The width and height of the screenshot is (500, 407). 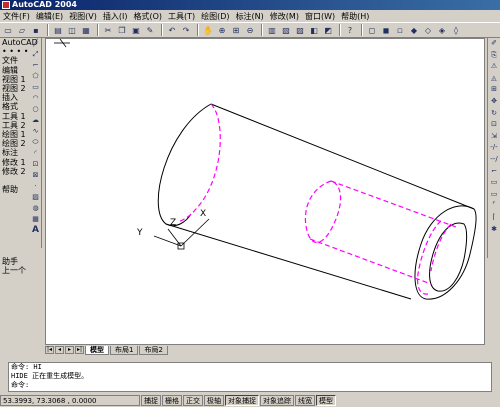 I want to click on panel-item-file: 文件, so click(x=16, y=60).